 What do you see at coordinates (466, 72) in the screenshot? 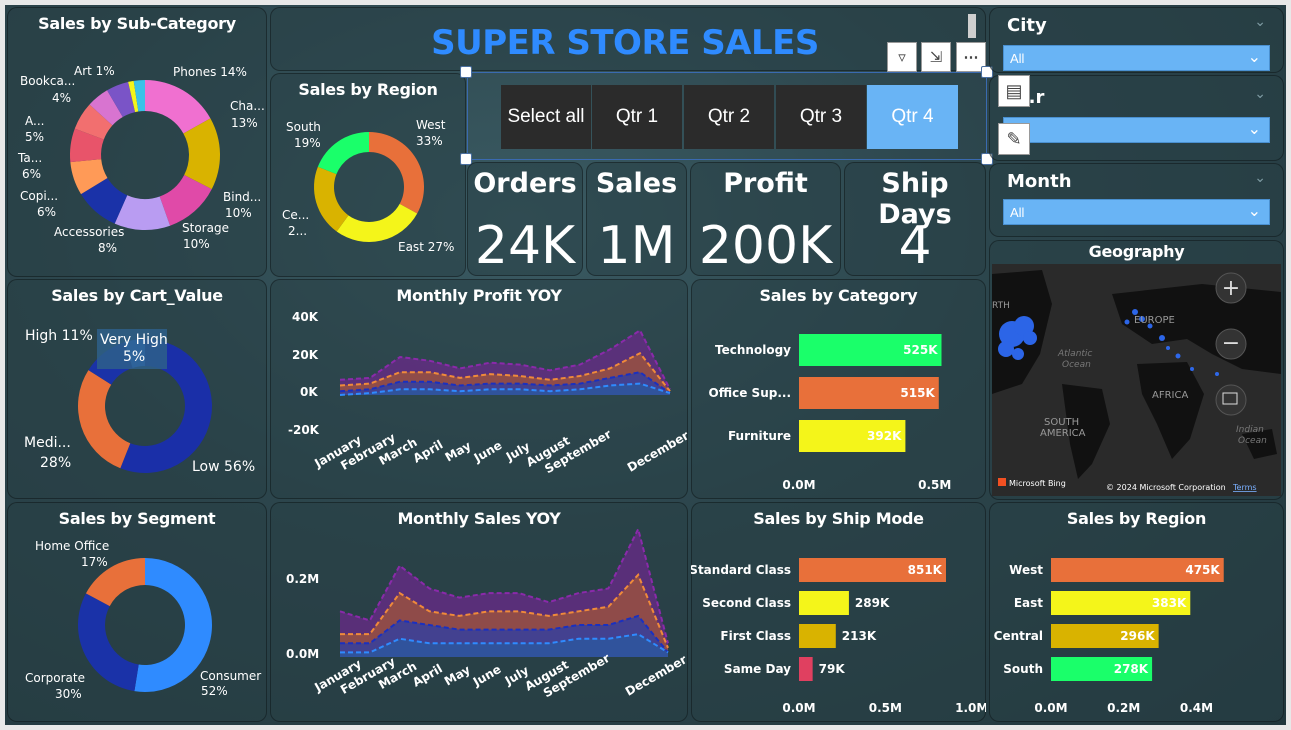
I see `resize-handle-tl` at bounding box center [466, 72].